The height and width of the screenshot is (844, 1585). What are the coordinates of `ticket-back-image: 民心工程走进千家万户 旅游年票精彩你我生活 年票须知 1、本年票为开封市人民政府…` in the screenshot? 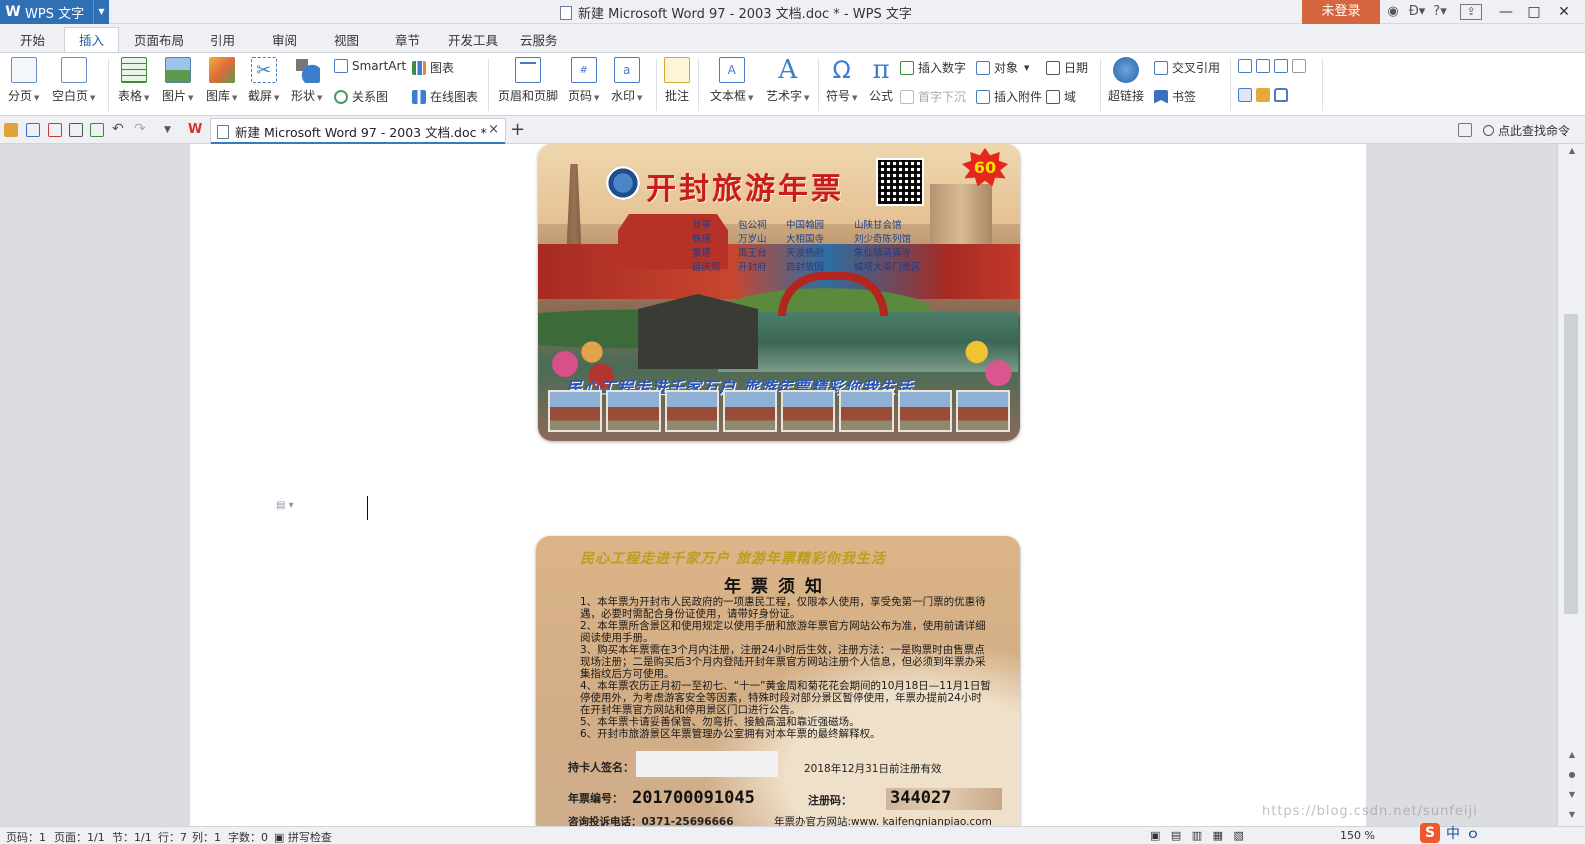 It's located at (778, 681).